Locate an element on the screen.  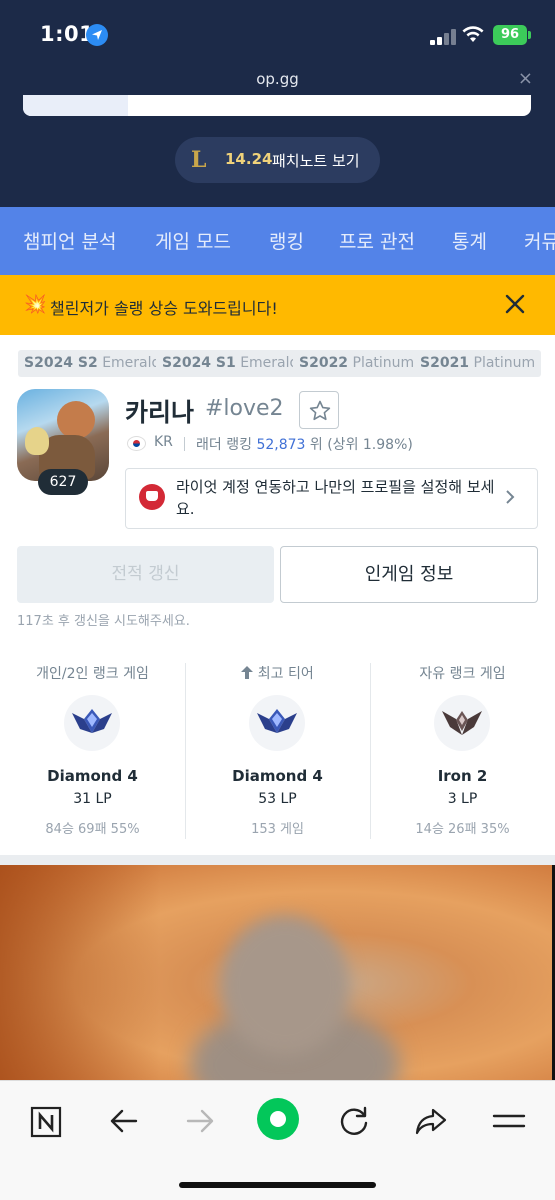
forward-arrow-icon is located at coordinates (200, 1121).